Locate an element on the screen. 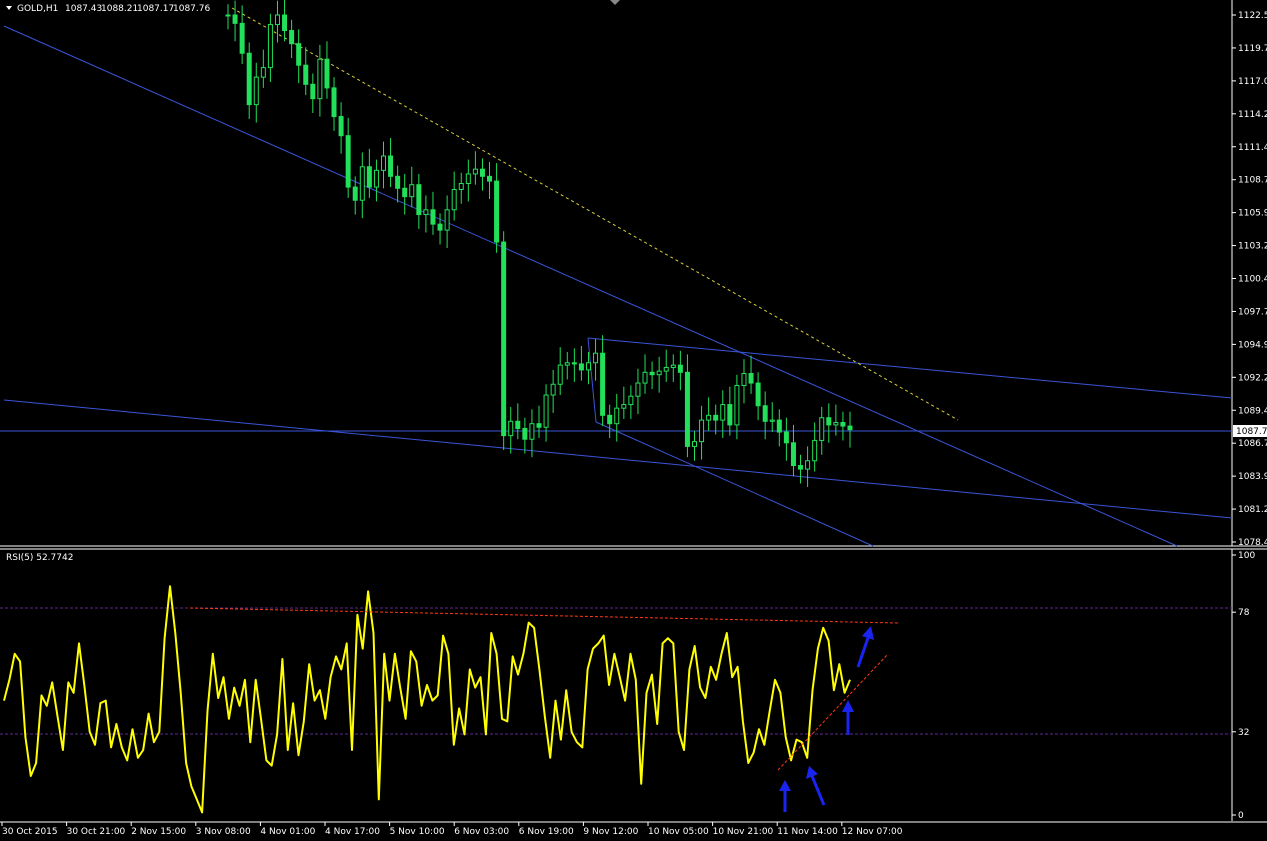 The image size is (1267, 841). time-axis-label: 4 Nov 17:00 is located at coordinates (352, 832).